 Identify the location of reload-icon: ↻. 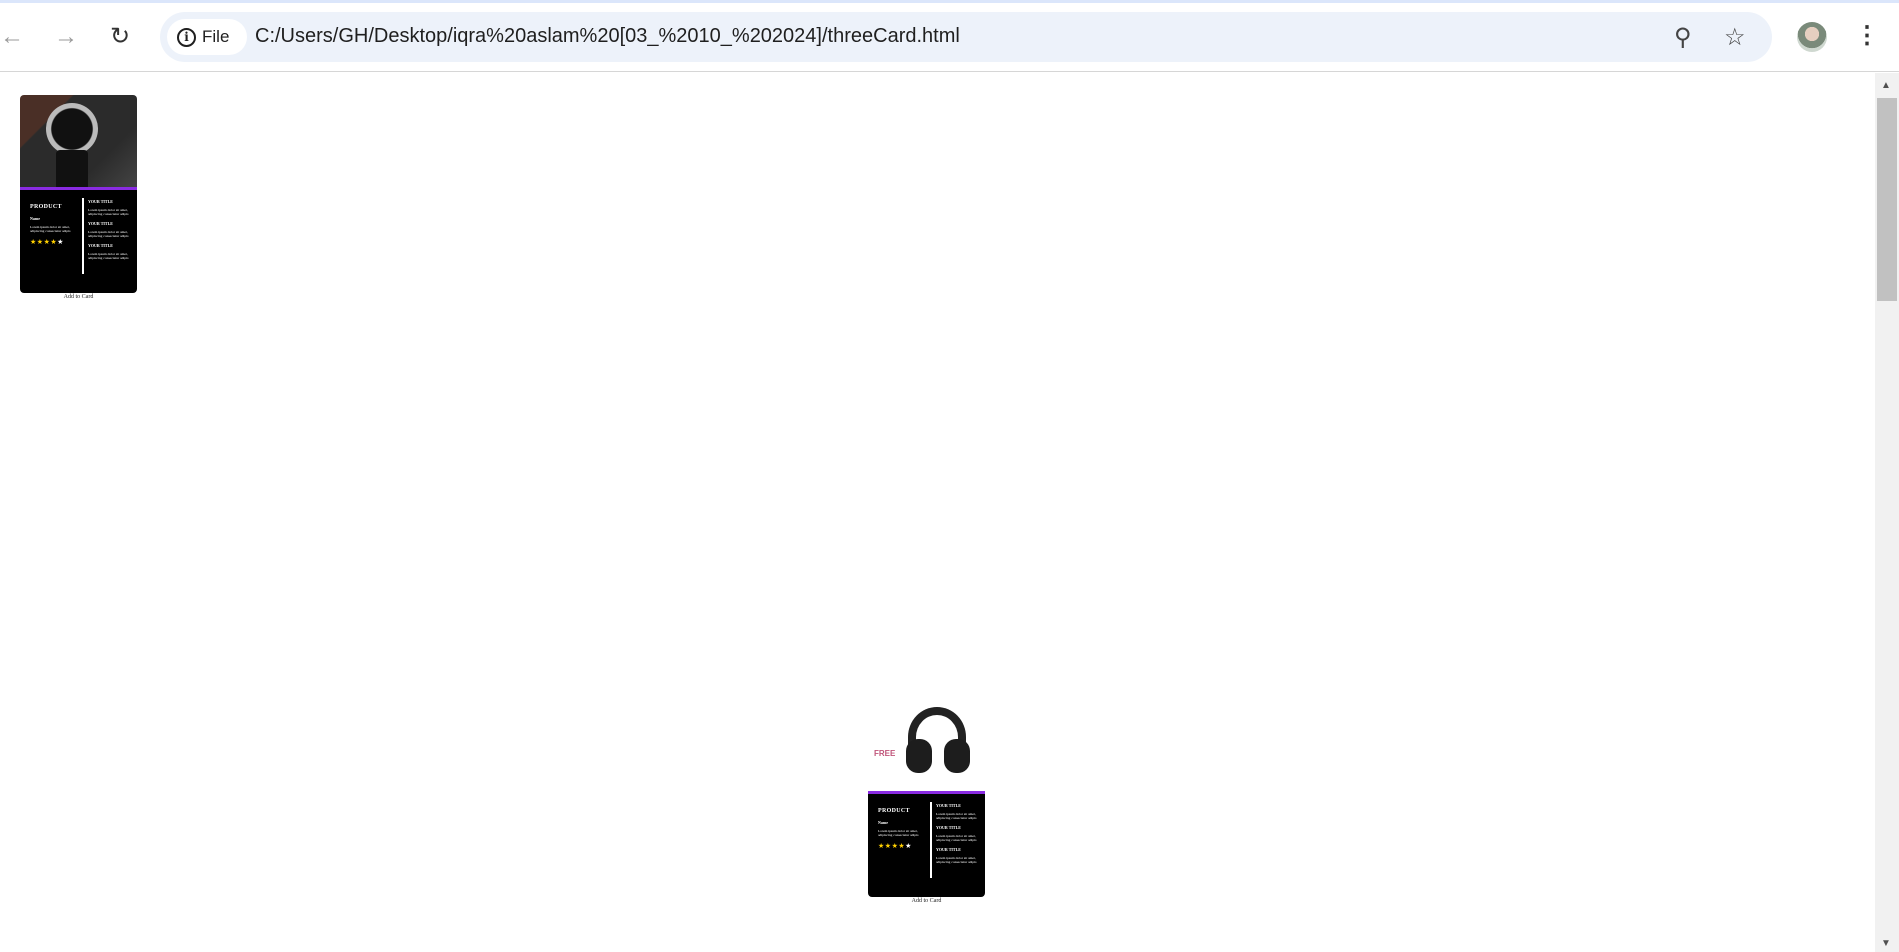
(120, 37).